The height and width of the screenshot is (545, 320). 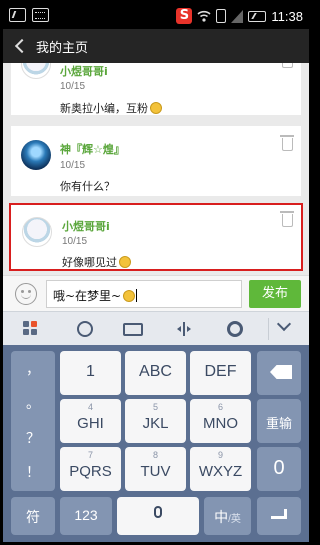 What do you see at coordinates (184, 16) in the screenshot?
I see `app-badge-icon: S` at bounding box center [184, 16].